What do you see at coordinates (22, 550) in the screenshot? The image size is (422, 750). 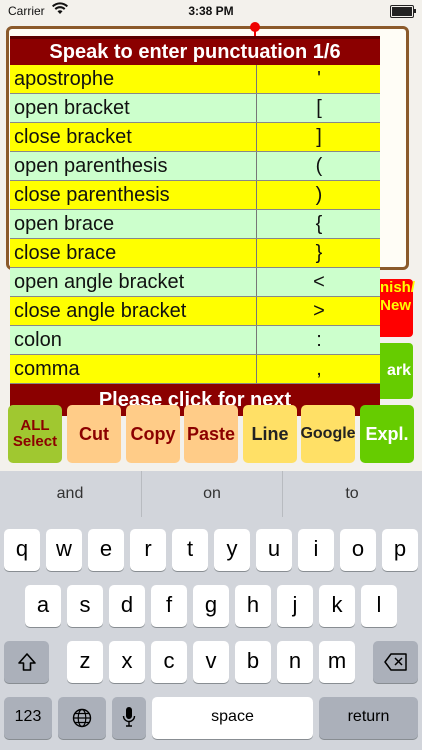 I see `key-q: q` at bounding box center [22, 550].